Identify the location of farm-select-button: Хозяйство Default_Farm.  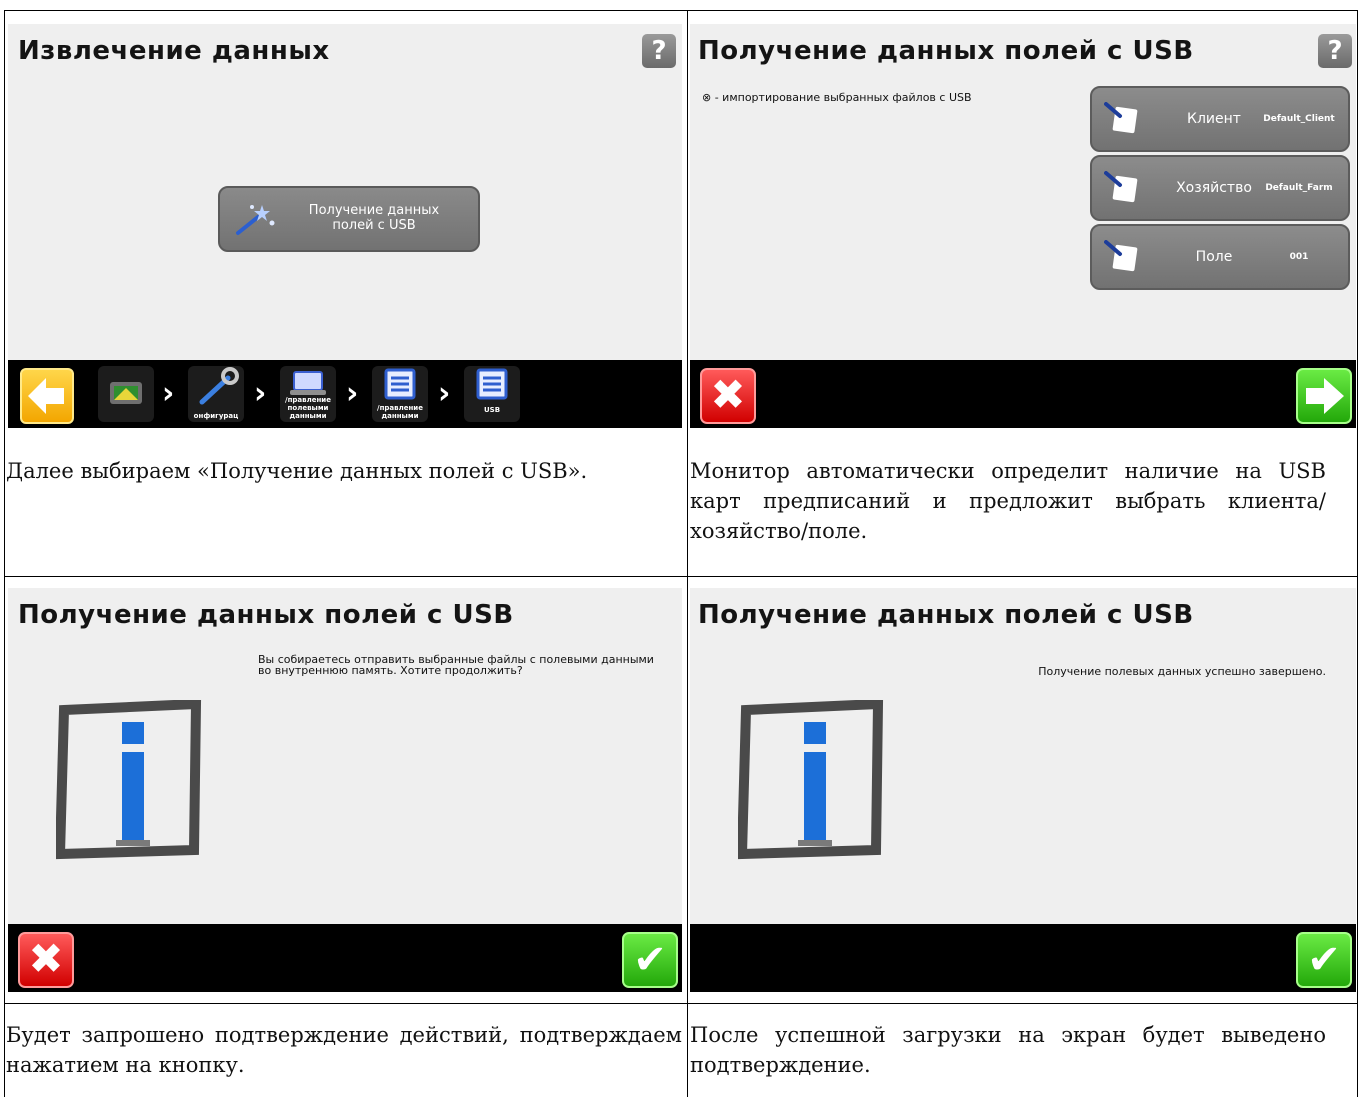
(1220, 188).